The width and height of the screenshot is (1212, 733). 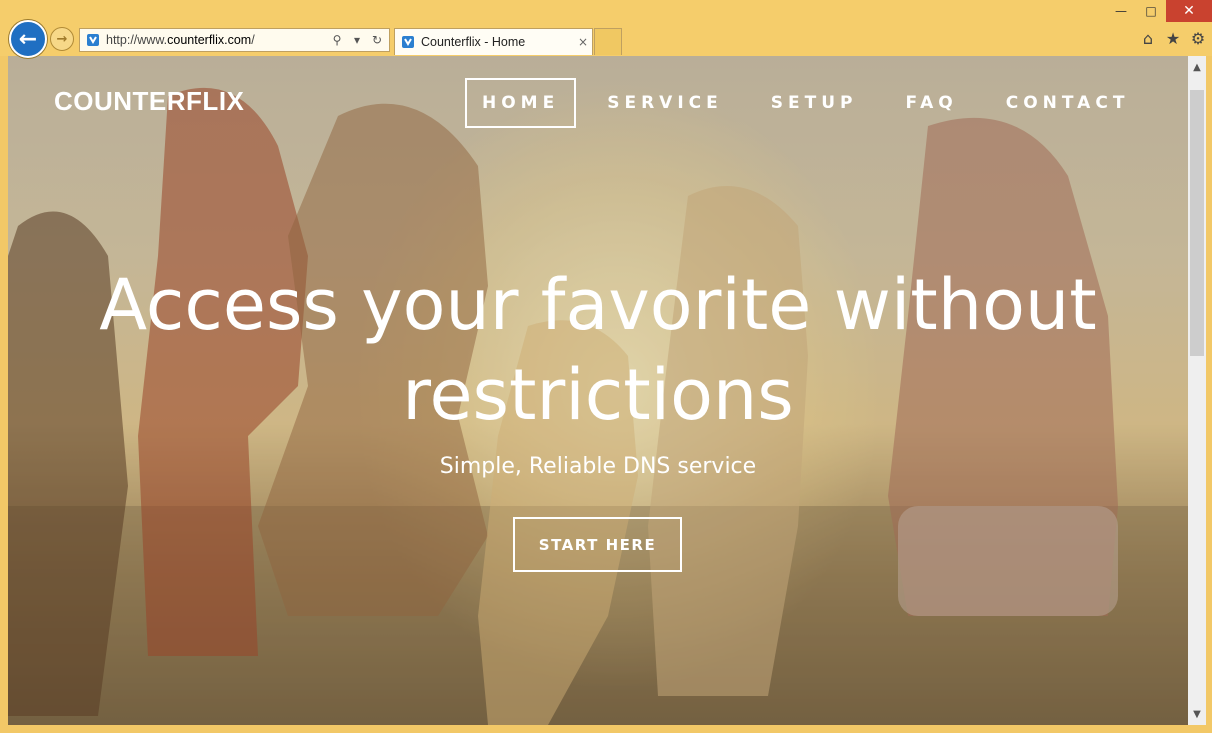 What do you see at coordinates (608, 41) in the screenshot?
I see `new-tab-button` at bounding box center [608, 41].